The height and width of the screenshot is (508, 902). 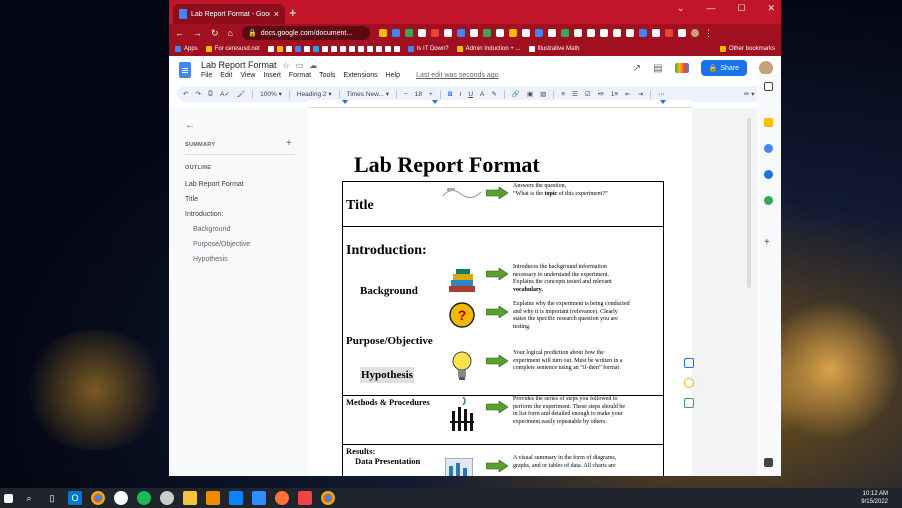 What do you see at coordinates (75, 498) in the screenshot?
I see `outlook-icon: O` at bounding box center [75, 498].